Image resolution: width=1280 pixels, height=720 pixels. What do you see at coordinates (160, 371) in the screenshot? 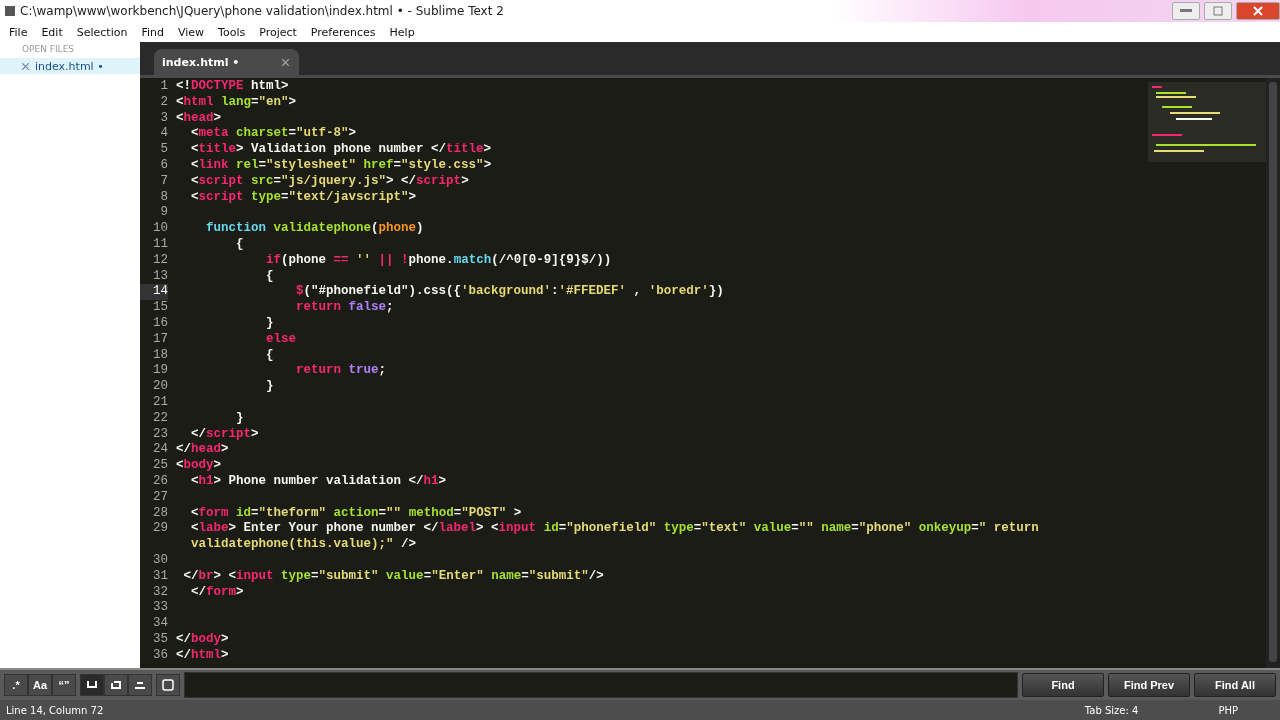
I see `line-number: 19` at bounding box center [160, 371].